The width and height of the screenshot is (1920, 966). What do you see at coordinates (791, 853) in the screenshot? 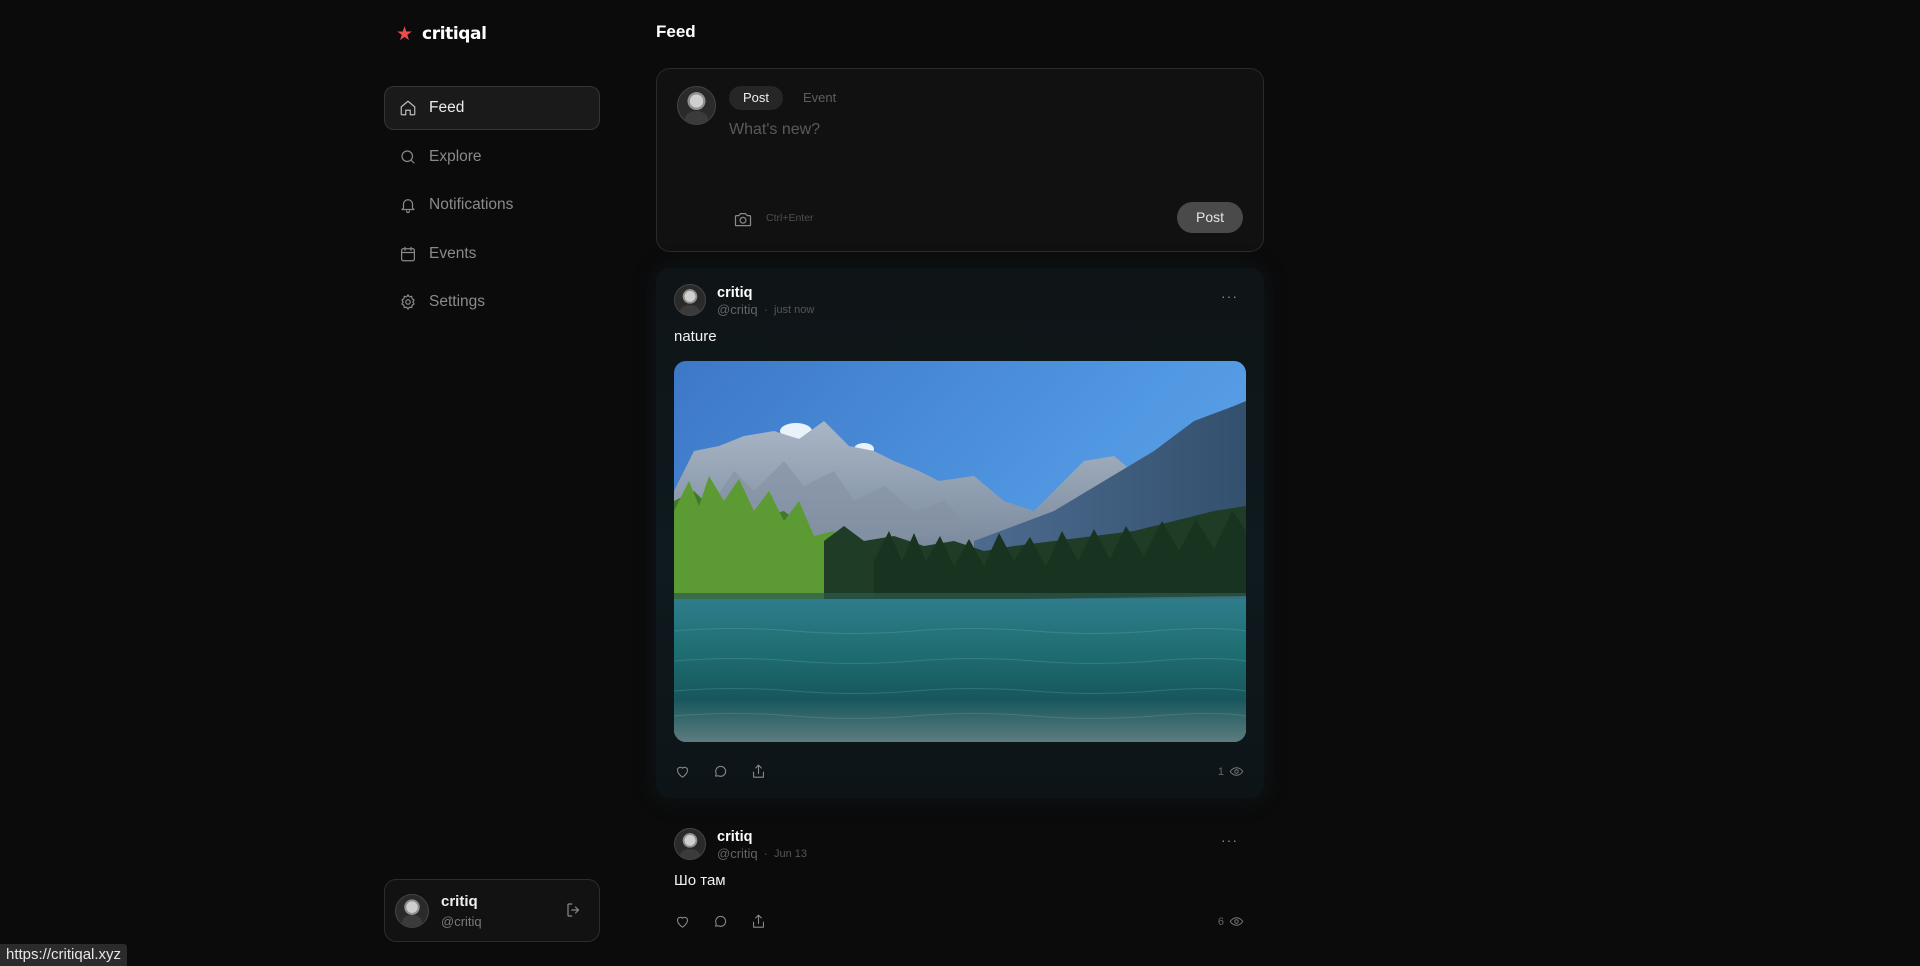
I see `post-time: Jun 13` at bounding box center [791, 853].